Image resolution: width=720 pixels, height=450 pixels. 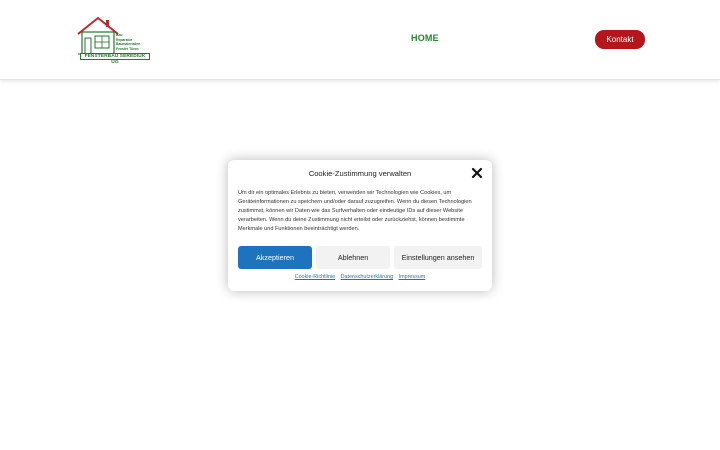 I want to click on cookie-policy-link: Cookie-Richtlinie, so click(x=315, y=277).